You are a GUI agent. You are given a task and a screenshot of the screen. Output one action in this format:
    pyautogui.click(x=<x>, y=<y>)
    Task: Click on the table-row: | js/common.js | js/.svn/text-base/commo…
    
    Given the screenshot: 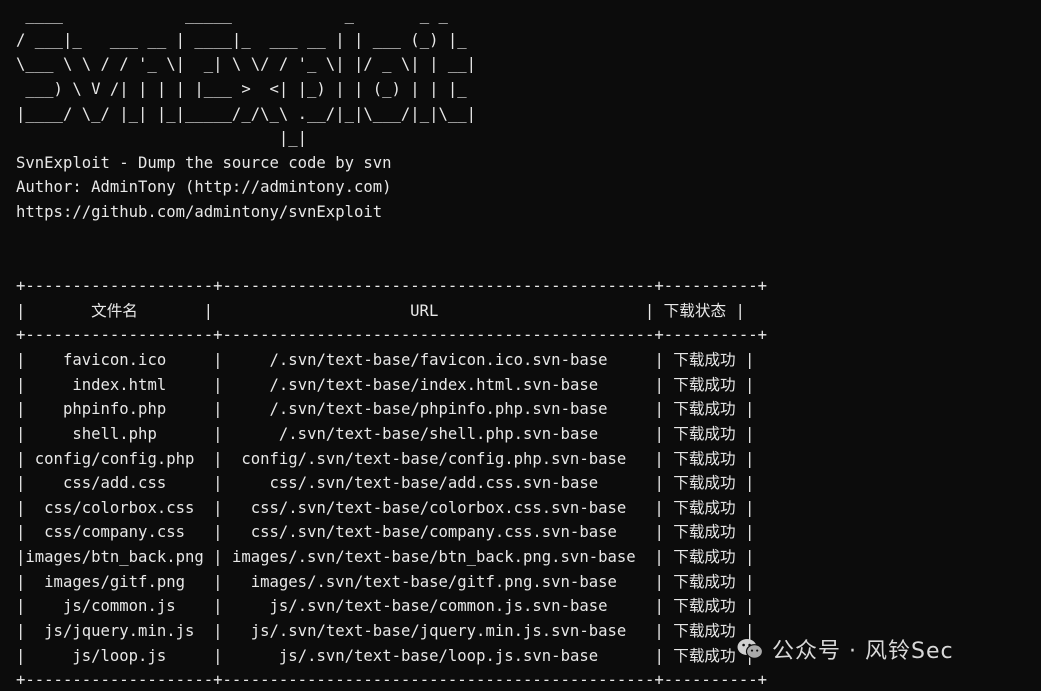 What is the action you would take?
    pyautogui.click(x=385, y=606)
    